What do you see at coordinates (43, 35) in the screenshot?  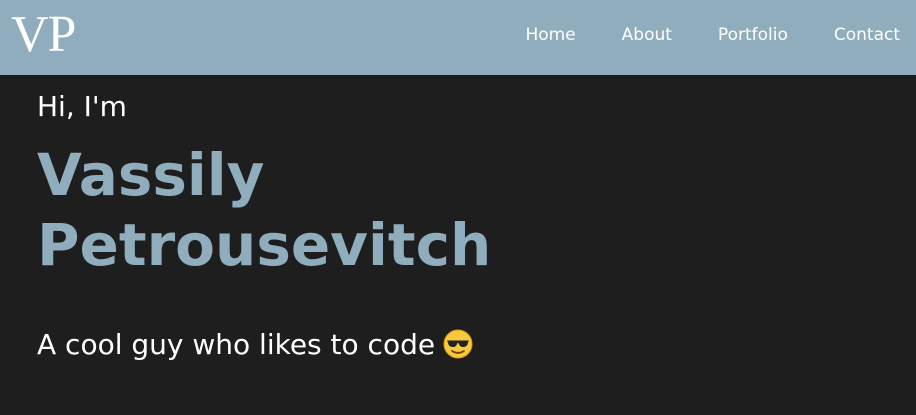 I see `logo-link: VP` at bounding box center [43, 35].